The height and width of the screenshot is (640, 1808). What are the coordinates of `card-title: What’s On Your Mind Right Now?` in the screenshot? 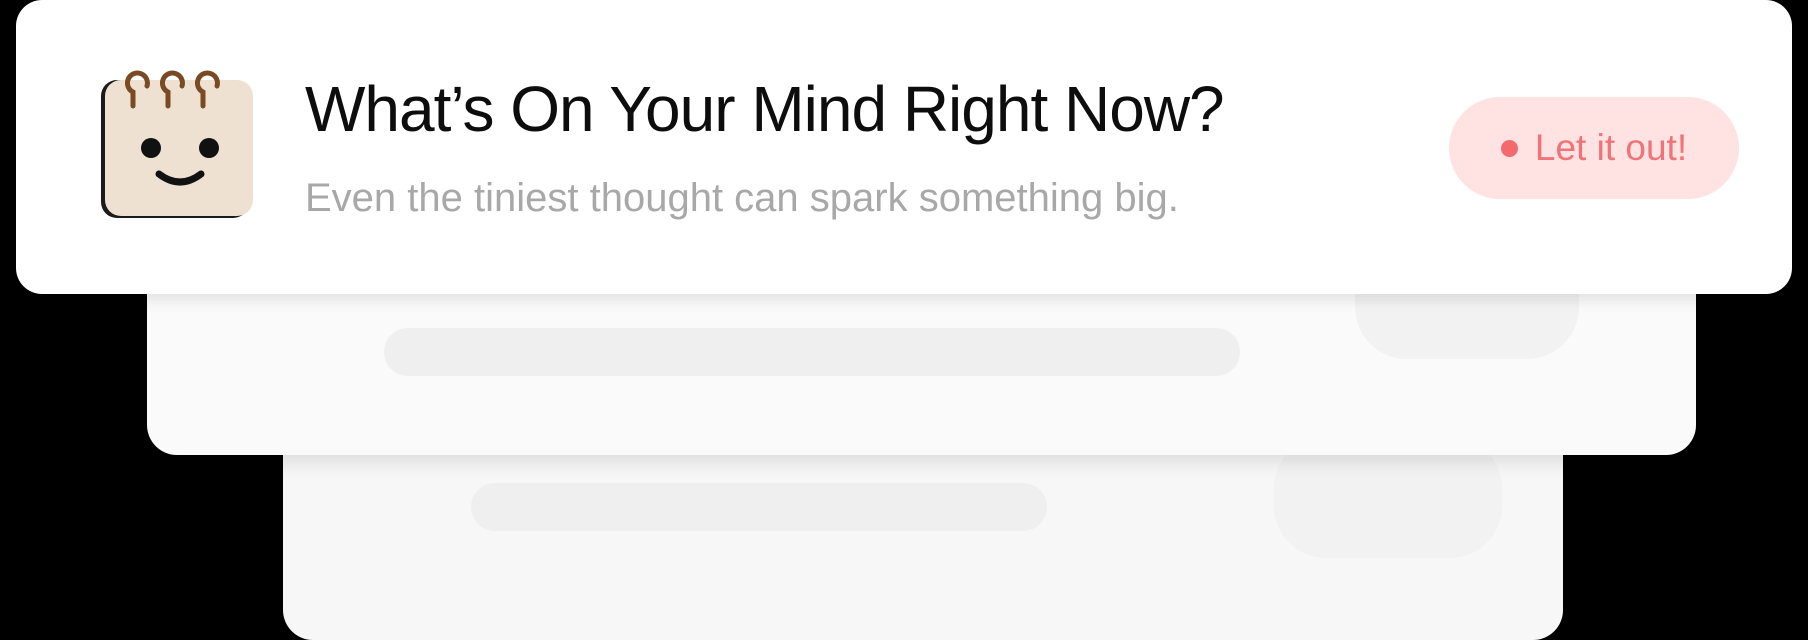 It's located at (765, 109).